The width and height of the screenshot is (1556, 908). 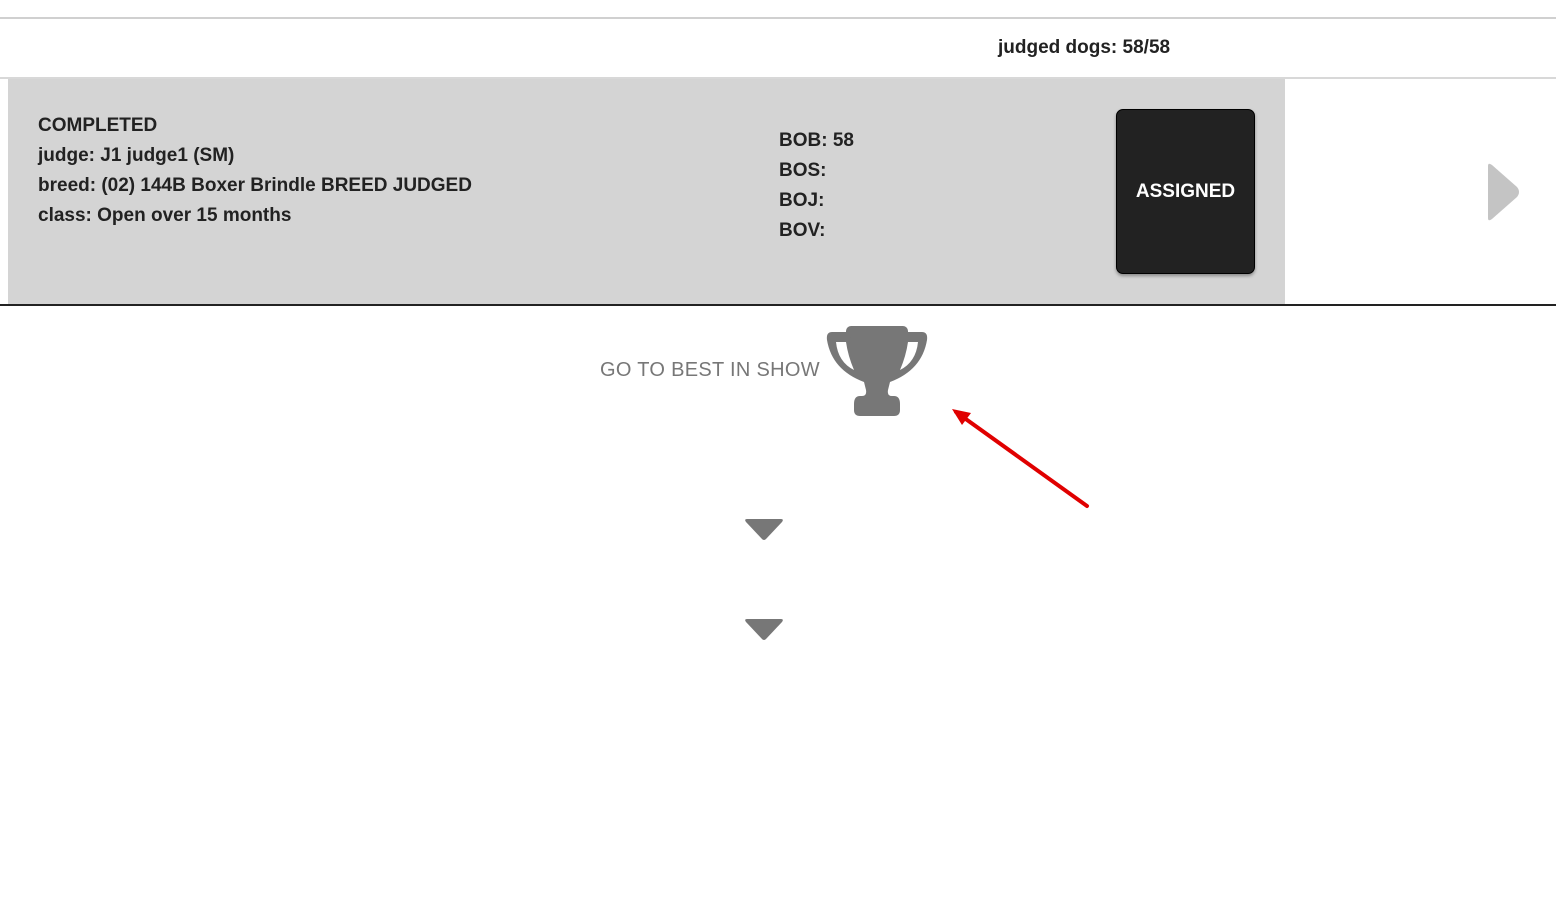 What do you see at coordinates (1185, 191) in the screenshot?
I see `assigned-button: ASSIGNED` at bounding box center [1185, 191].